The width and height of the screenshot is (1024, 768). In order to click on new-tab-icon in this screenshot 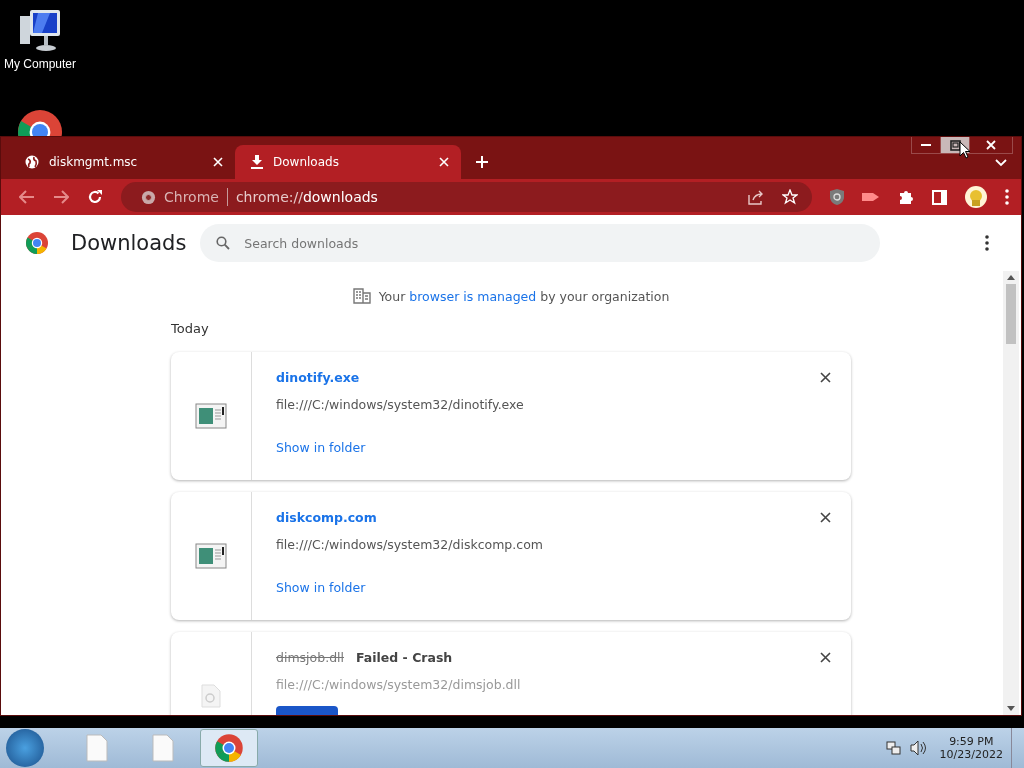, I will do `click(482, 162)`.